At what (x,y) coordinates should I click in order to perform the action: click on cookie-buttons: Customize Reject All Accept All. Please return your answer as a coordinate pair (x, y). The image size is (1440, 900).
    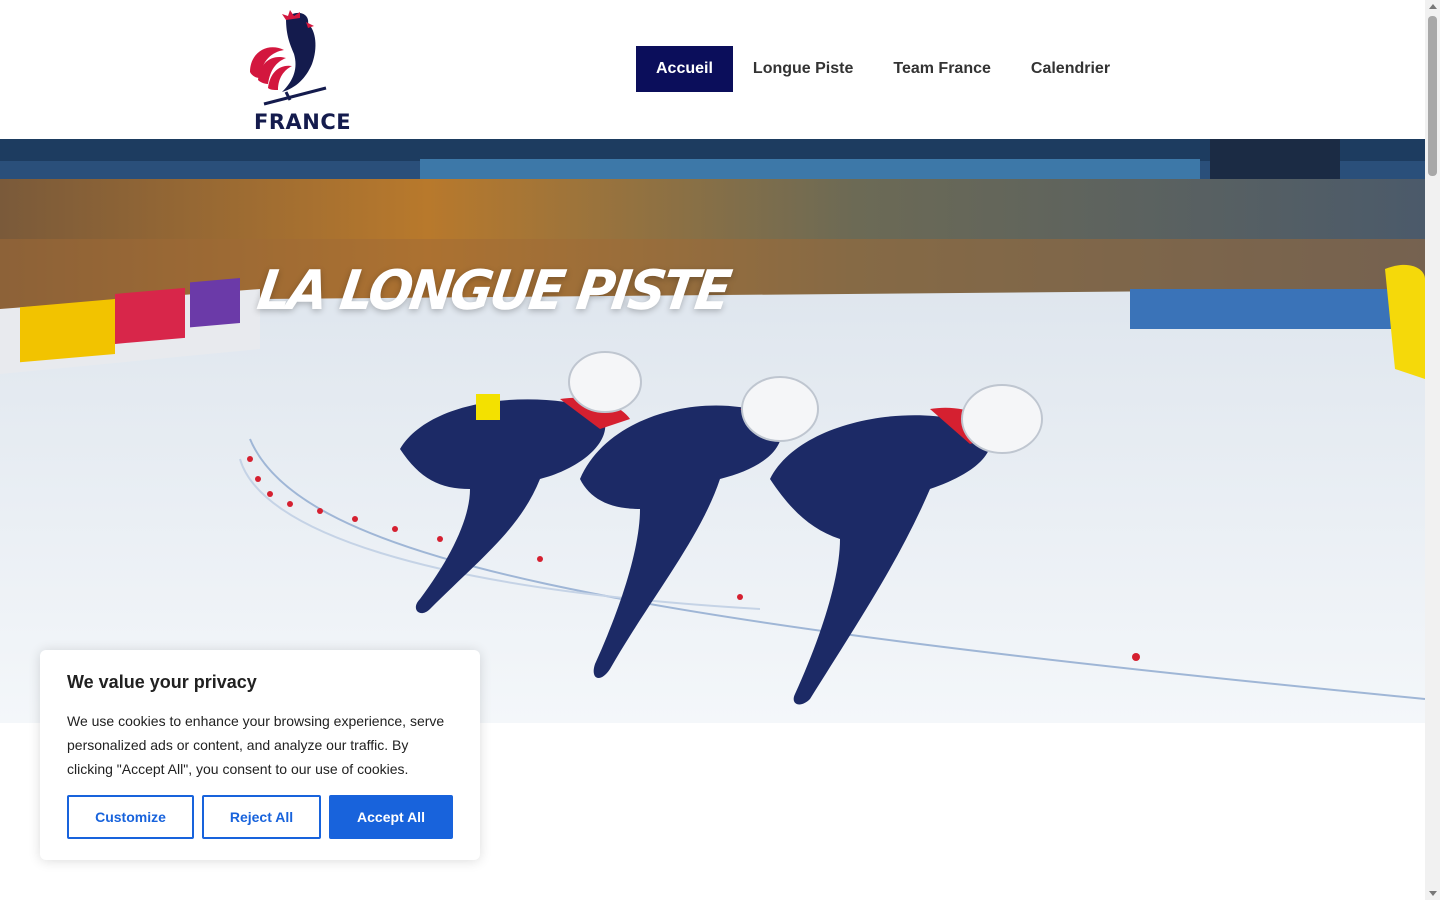
    Looking at the image, I should click on (260, 817).